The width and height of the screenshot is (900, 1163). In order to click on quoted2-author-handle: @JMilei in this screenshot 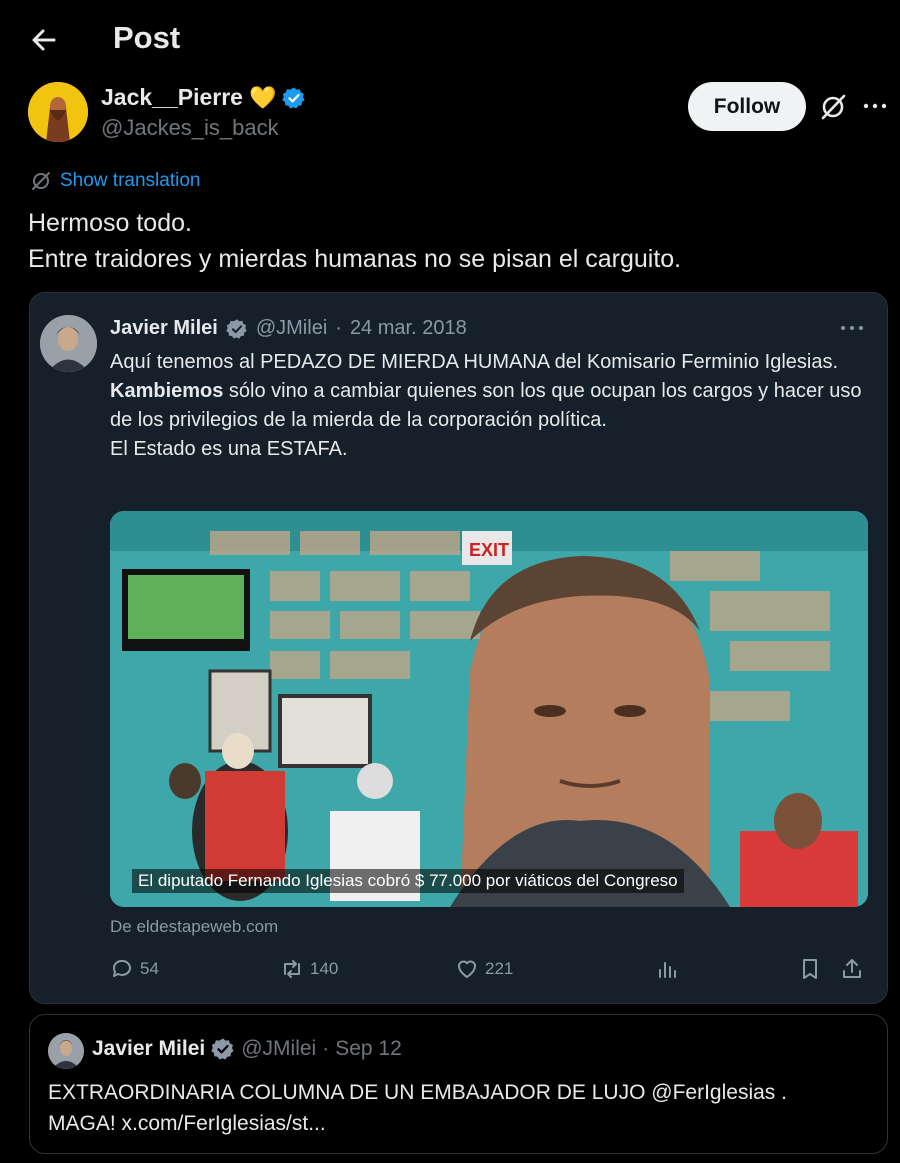, I will do `click(278, 1049)`.